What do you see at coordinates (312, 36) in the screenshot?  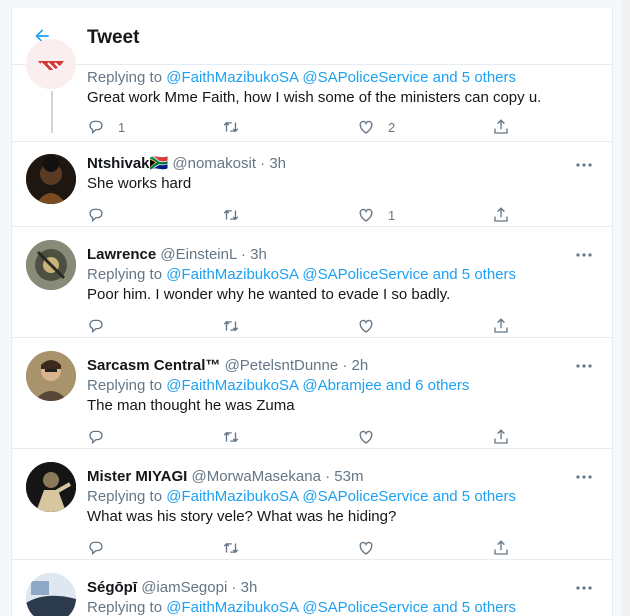 I see `header: Tweet` at bounding box center [312, 36].